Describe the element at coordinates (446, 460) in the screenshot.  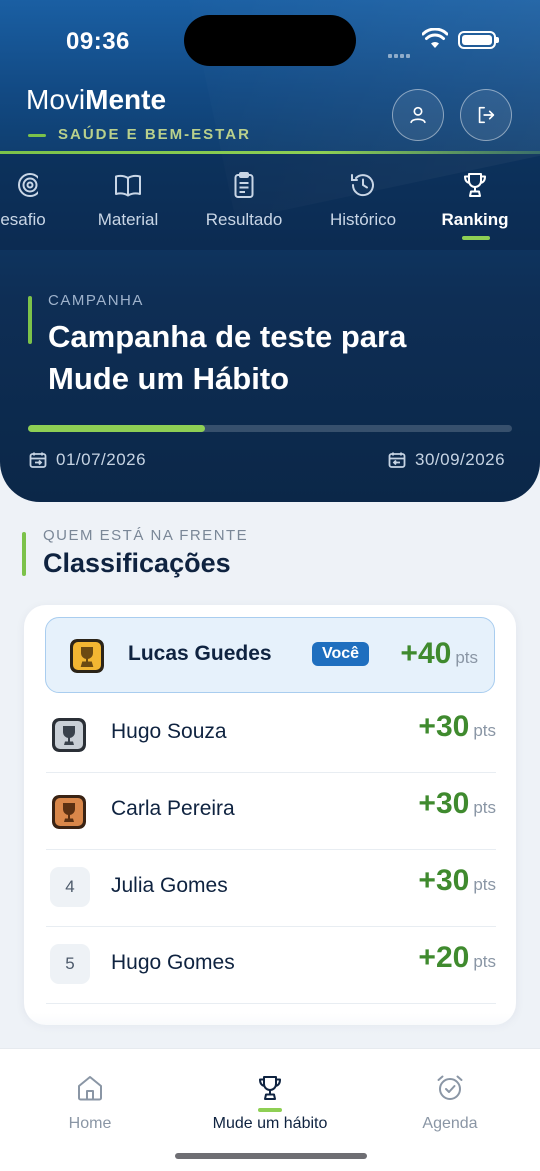
I see `campaign-end-date: 30/09/2026` at that location.